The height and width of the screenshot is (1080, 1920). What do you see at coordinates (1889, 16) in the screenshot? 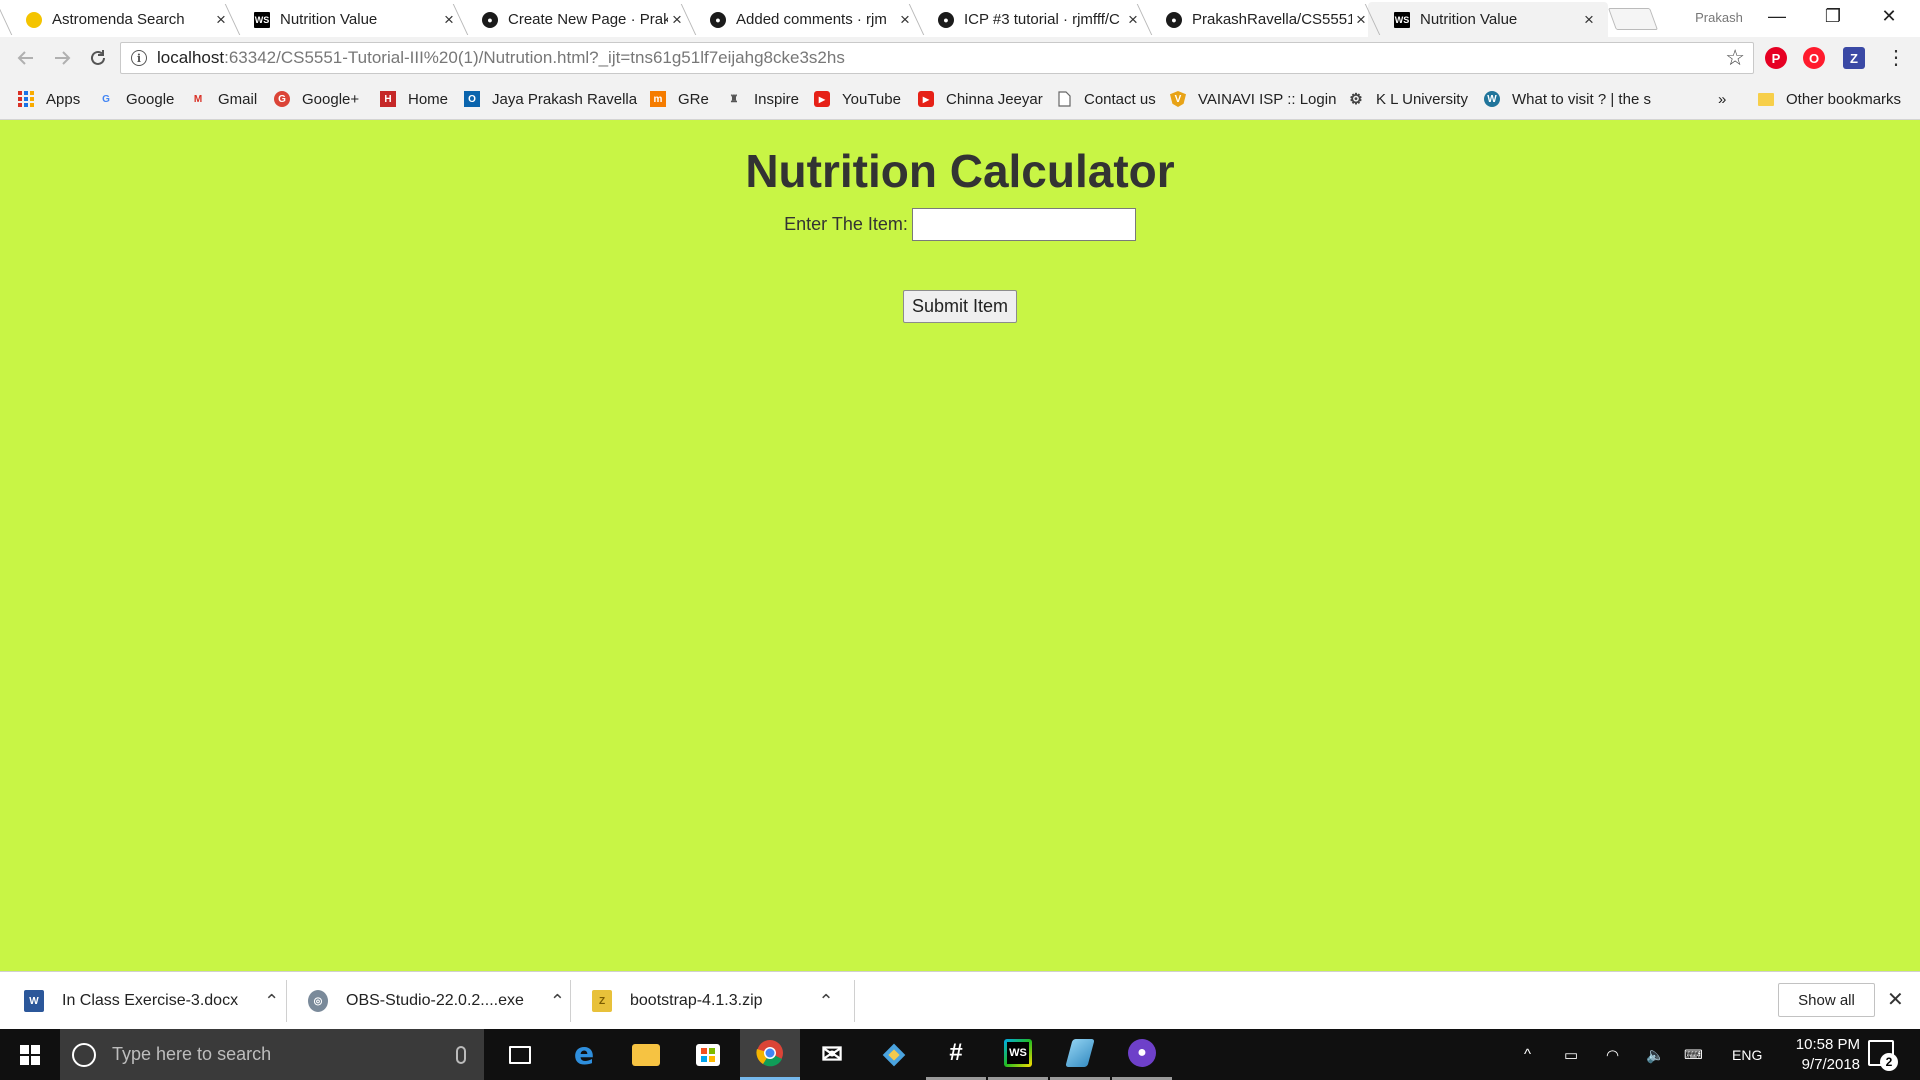
I see `close-window-button: ✕` at bounding box center [1889, 16].